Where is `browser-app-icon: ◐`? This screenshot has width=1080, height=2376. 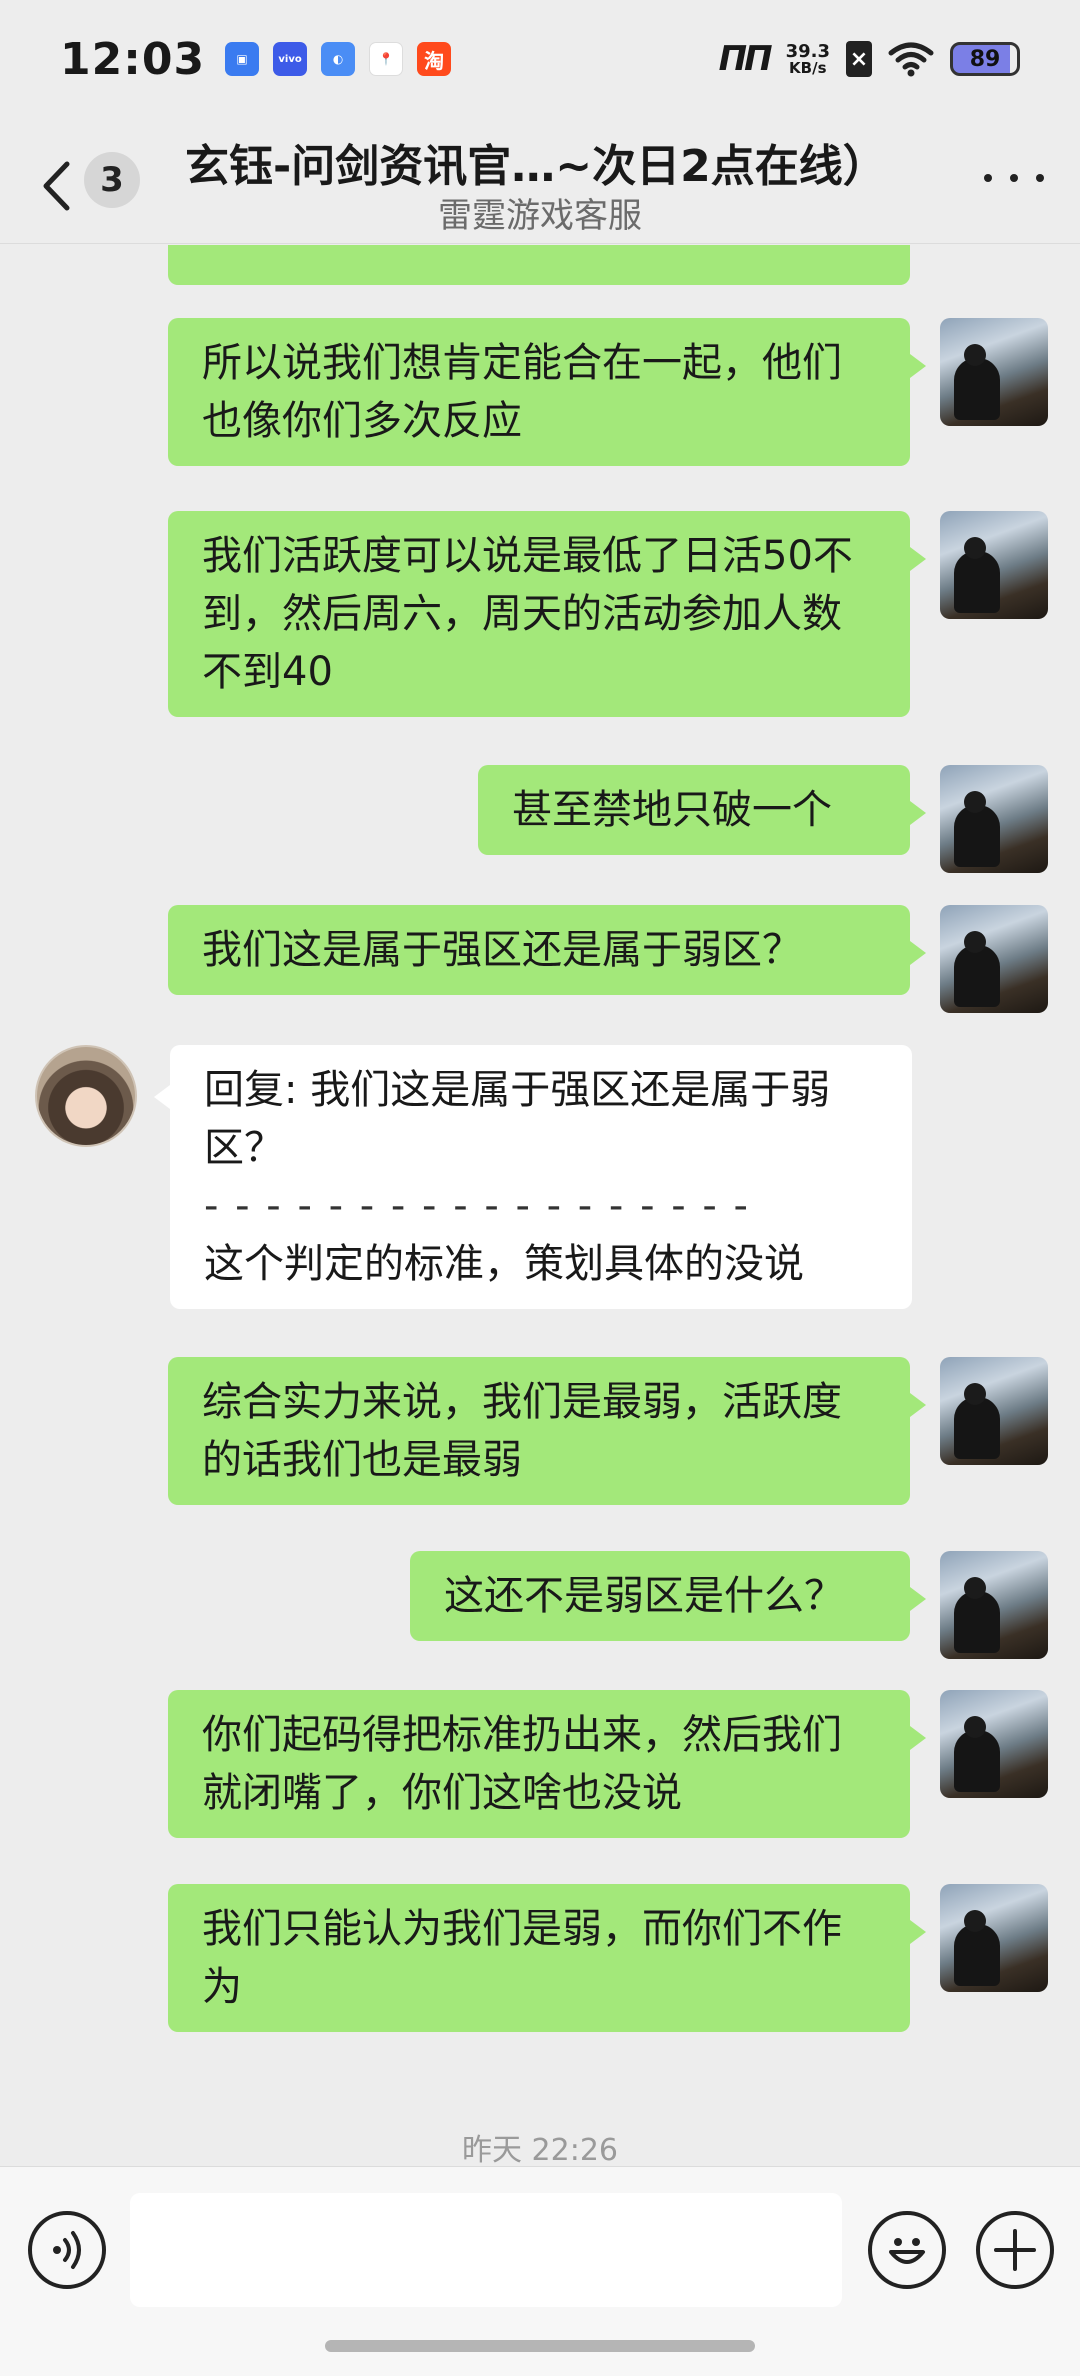 browser-app-icon: ◐ is located at coordinates (338, 59).